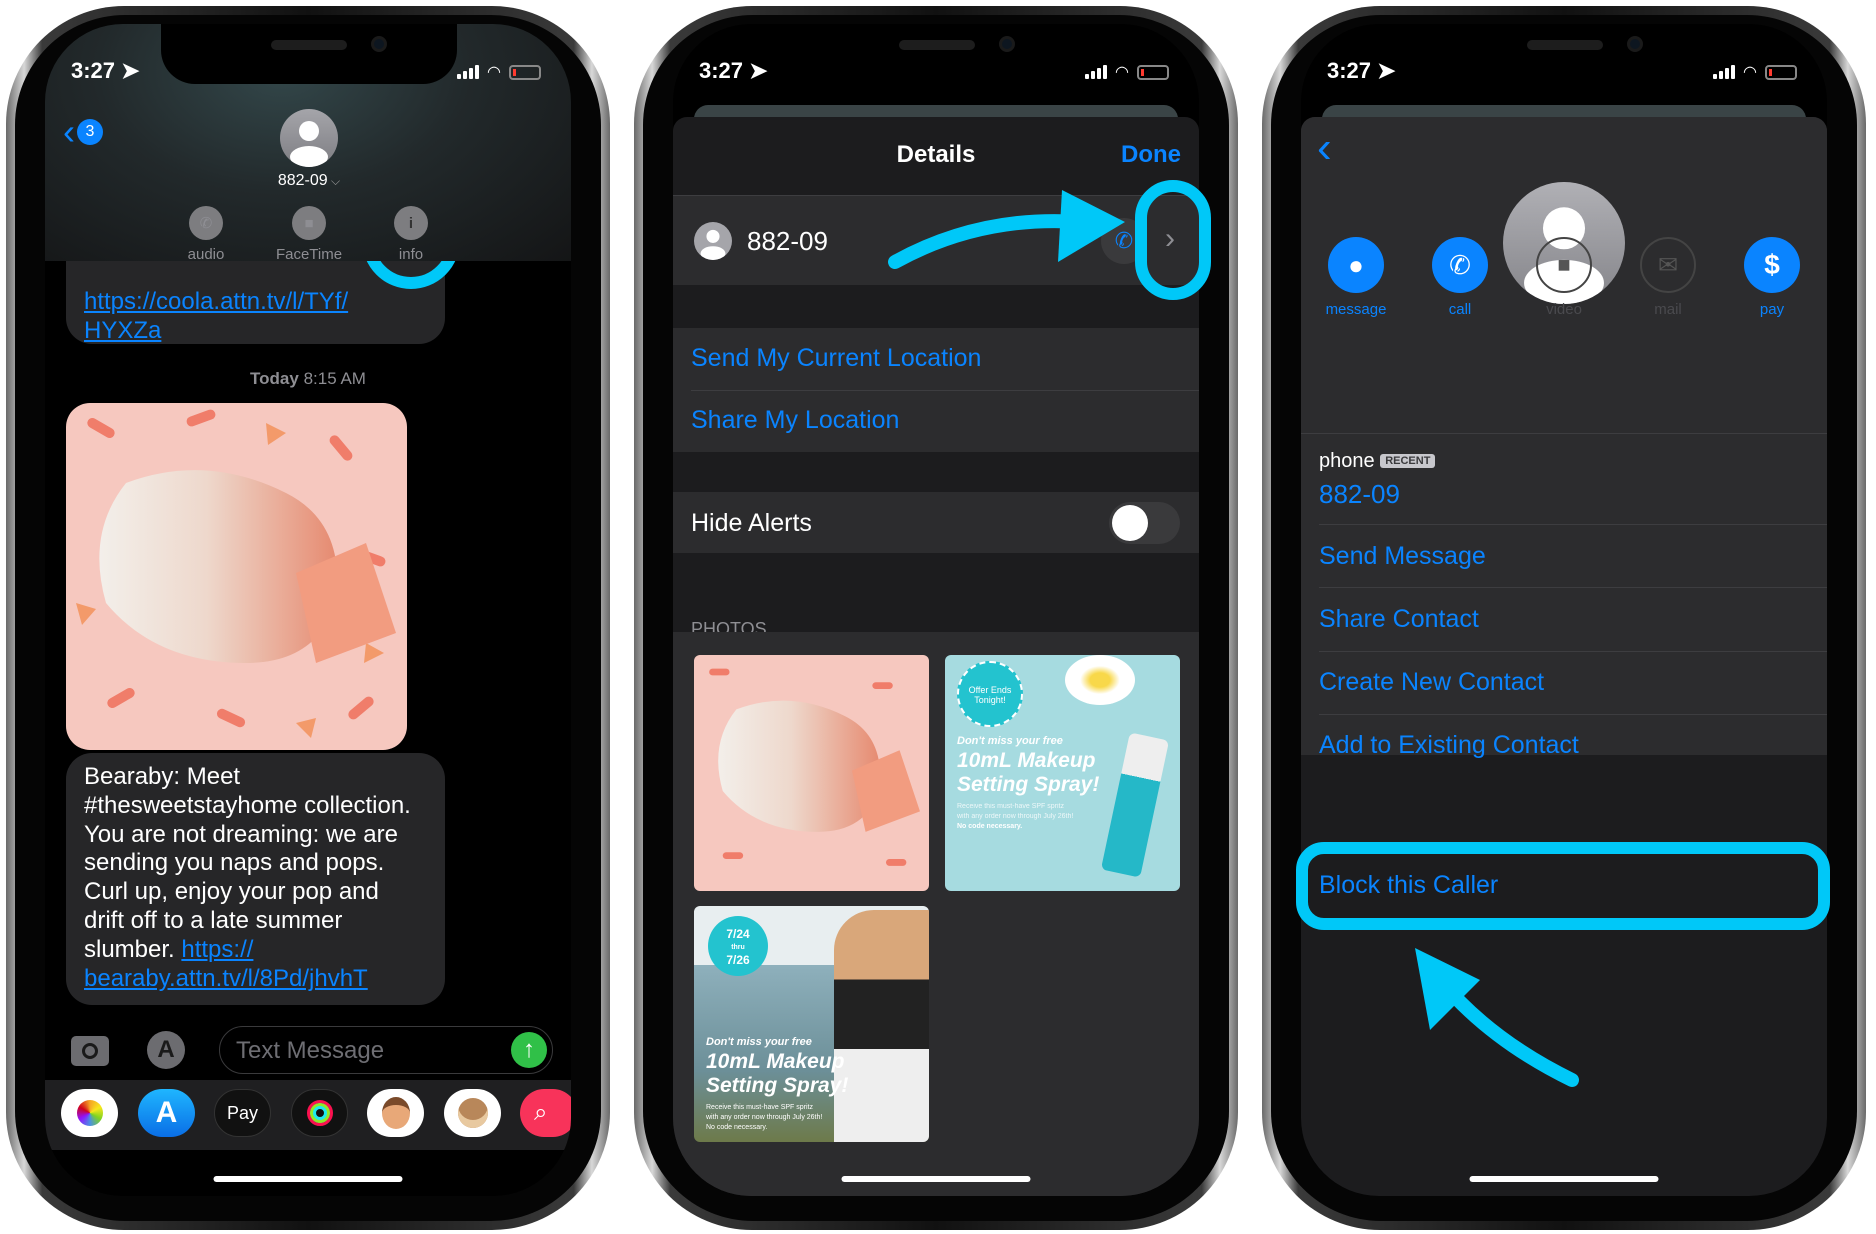 The height and width of the screenshot is (1234, 1876). Describe the element at coordinates (795, 420) in the screenshot. I see `share-location-button: Share My Location` at that location.